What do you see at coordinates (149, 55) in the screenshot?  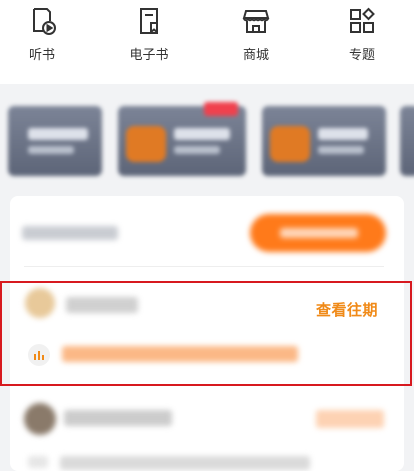 I see `nav-label-ebook: 电子书` at bounding box center [149, 55].